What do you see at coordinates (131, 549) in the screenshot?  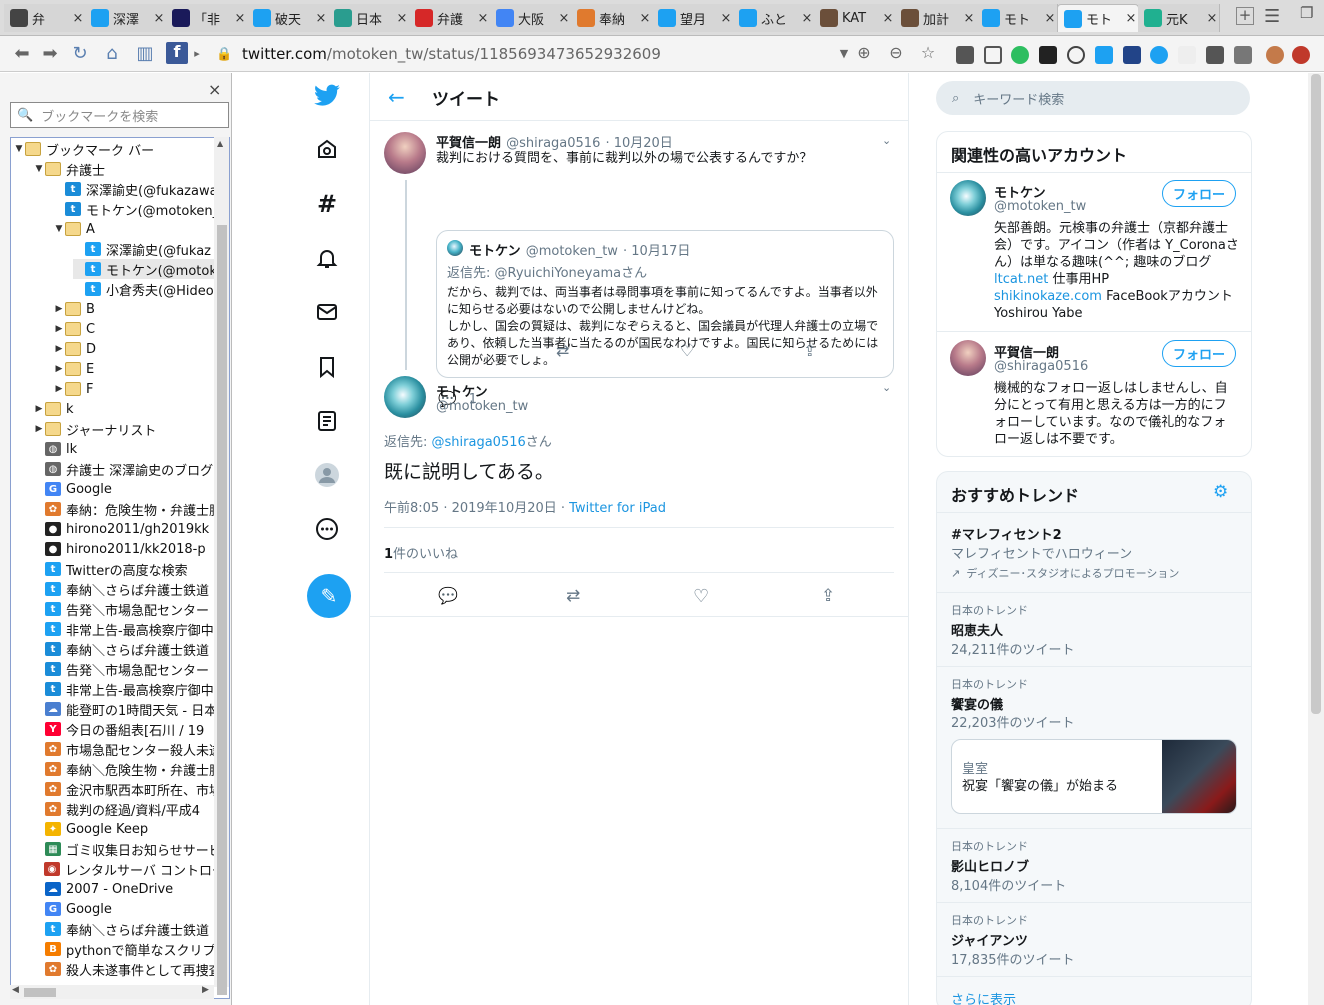 I see `bookmark-item: ● hirono2011/kk2018-p` at bounding box center [131, 549].